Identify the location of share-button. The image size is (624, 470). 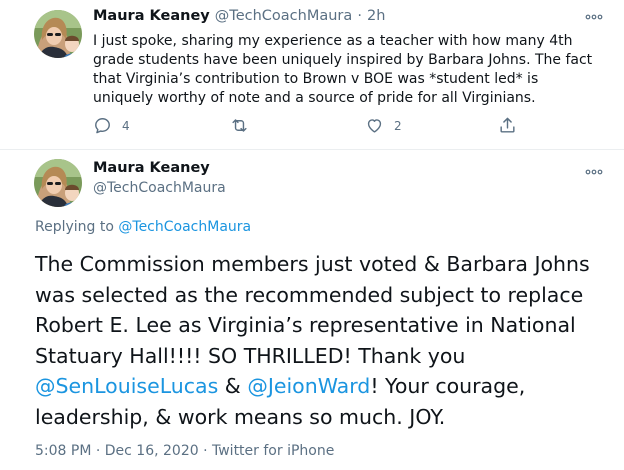
(507, 125).